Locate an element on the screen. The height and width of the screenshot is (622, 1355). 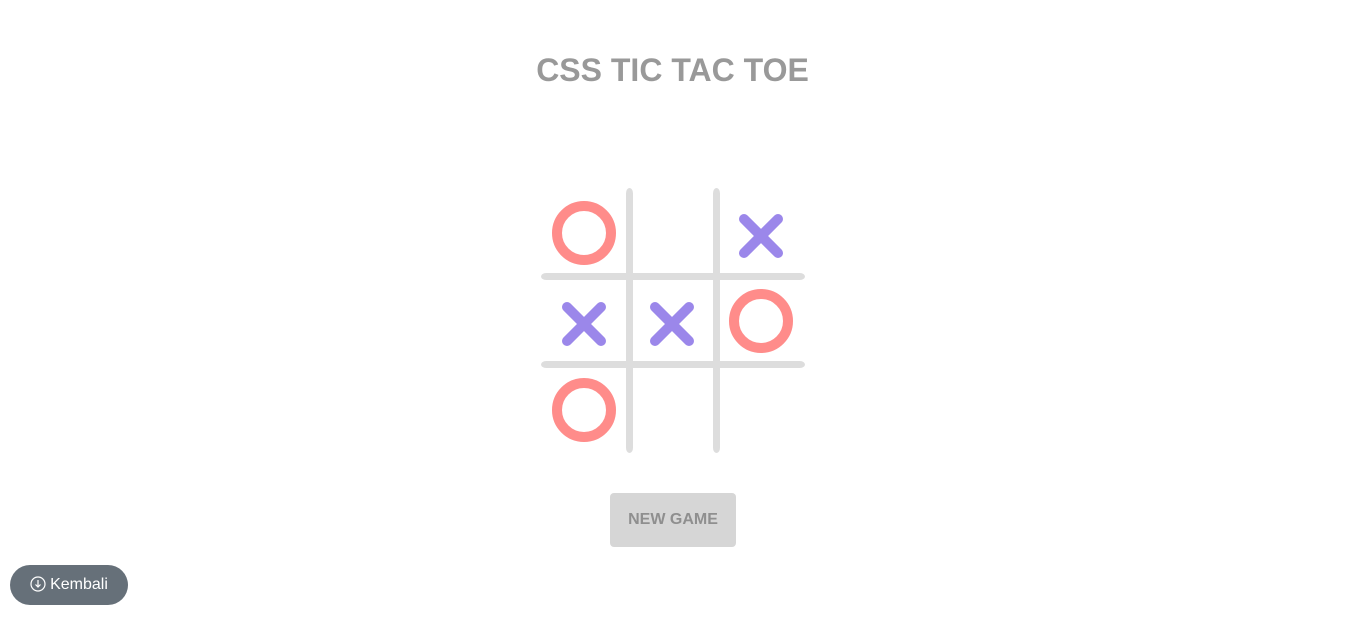
board-cell-2-2: X is located at coordinates (672, 320).